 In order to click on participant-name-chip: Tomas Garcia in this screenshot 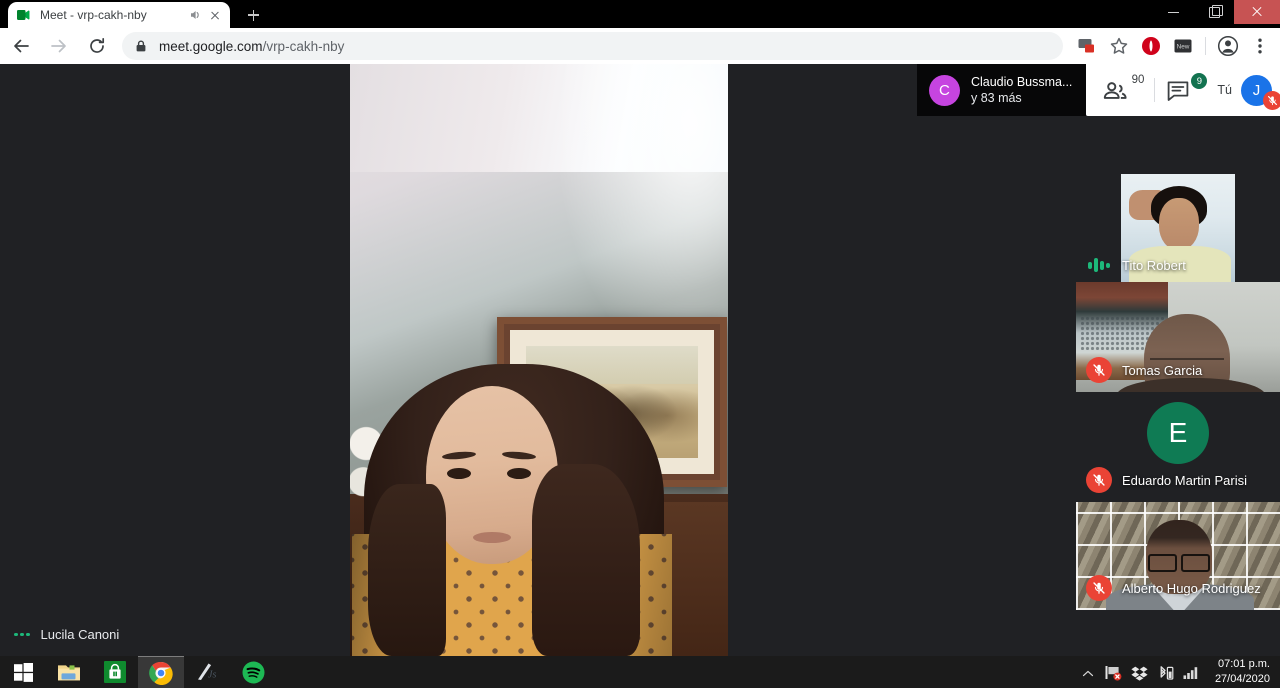, I will do `click(1144, 370)`.